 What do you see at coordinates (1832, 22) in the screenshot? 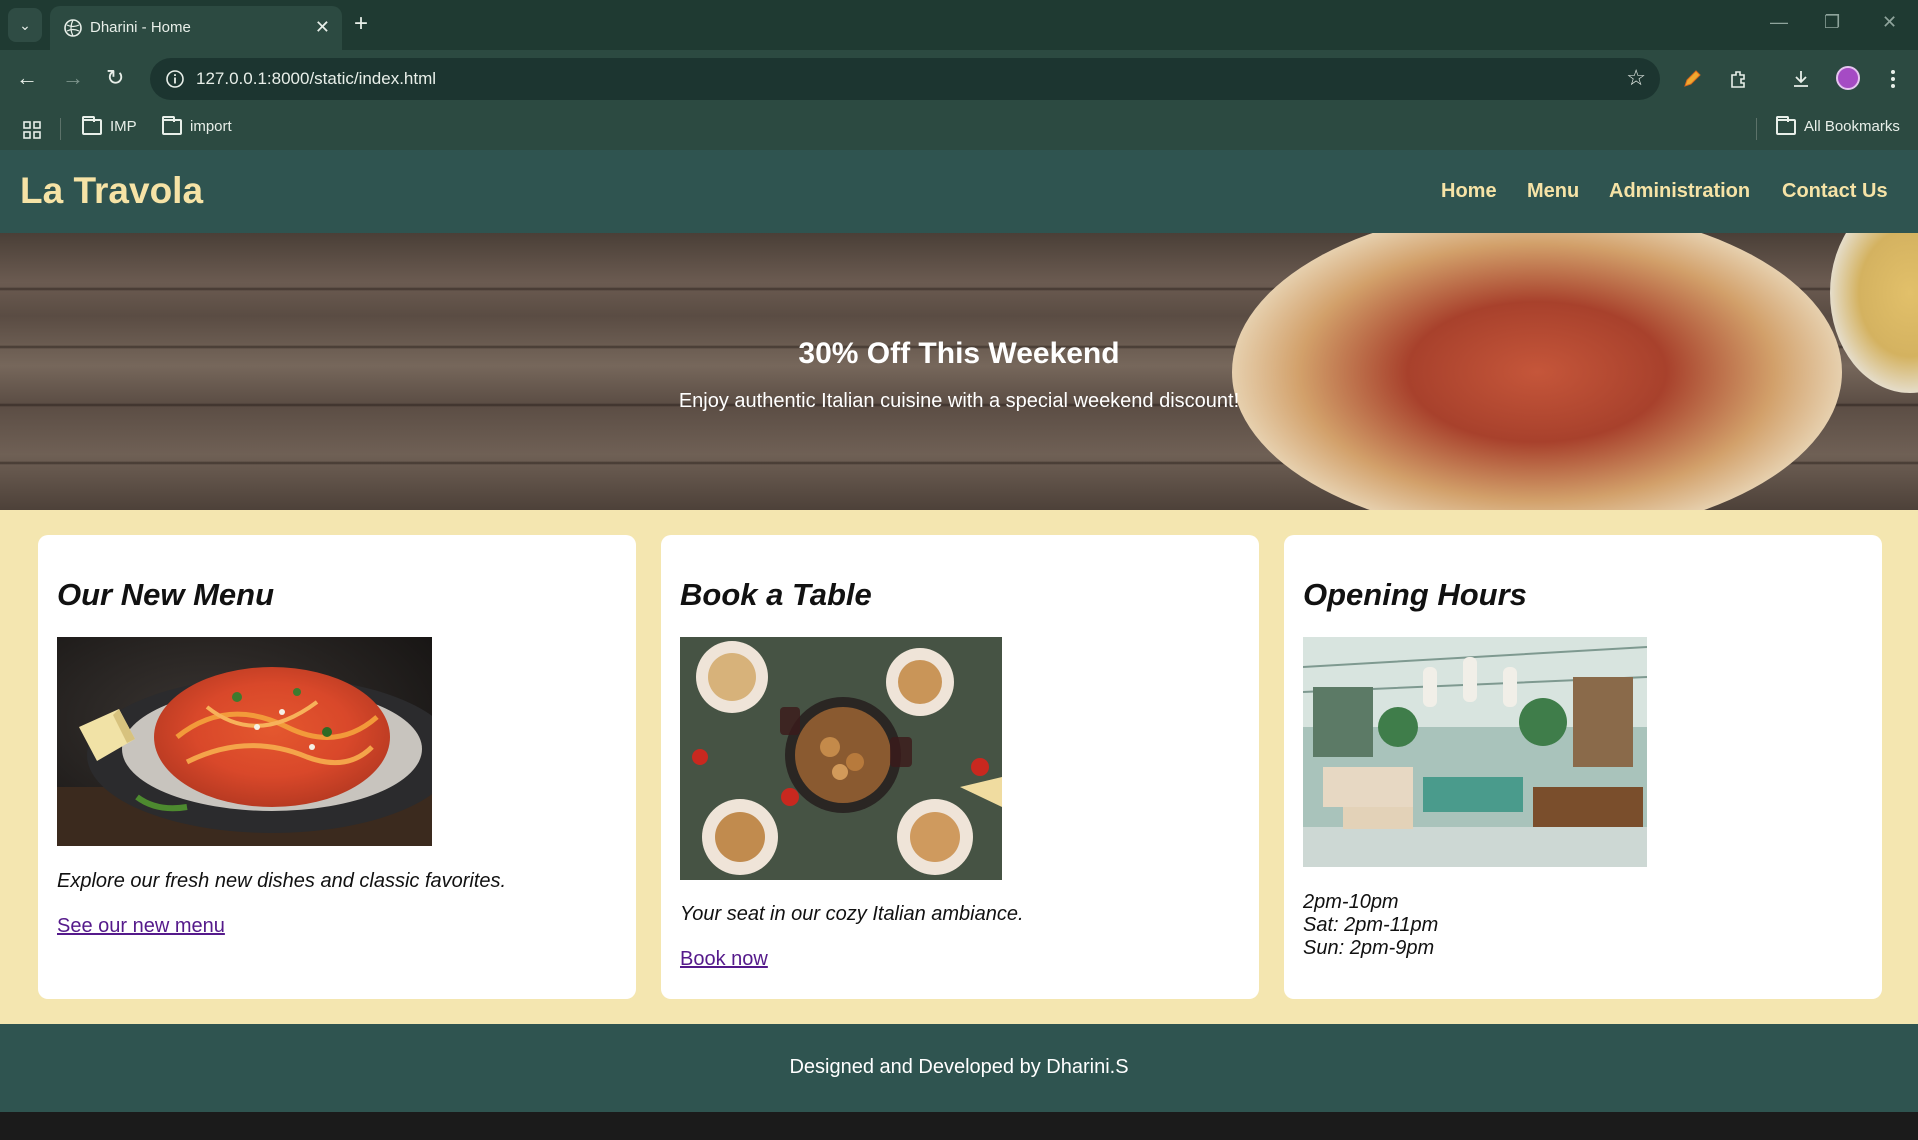
I see `restore-icon: ❐` at bounding box center [1832, 22].